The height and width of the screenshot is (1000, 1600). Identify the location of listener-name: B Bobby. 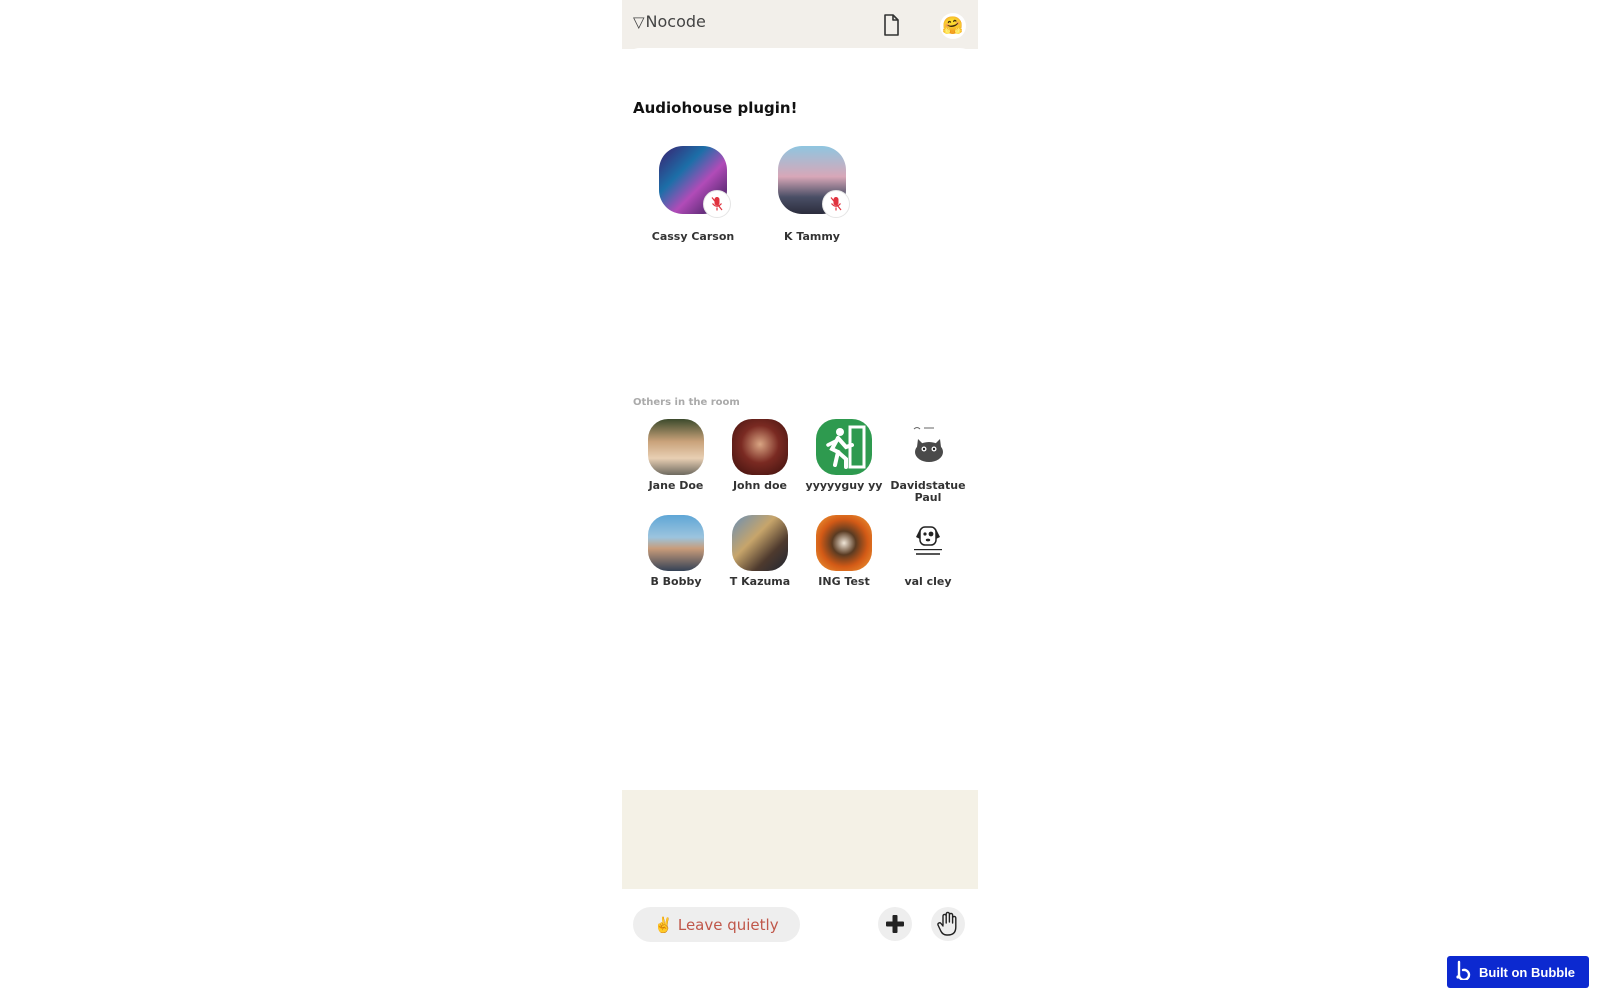
(676, 581).